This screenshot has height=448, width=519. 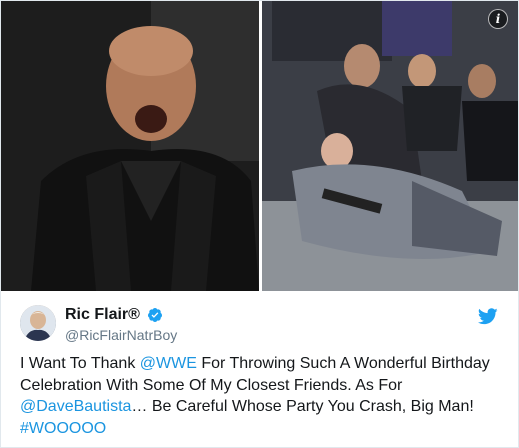 I want to click on verified-badge-icon, so click(x=155, y=315).